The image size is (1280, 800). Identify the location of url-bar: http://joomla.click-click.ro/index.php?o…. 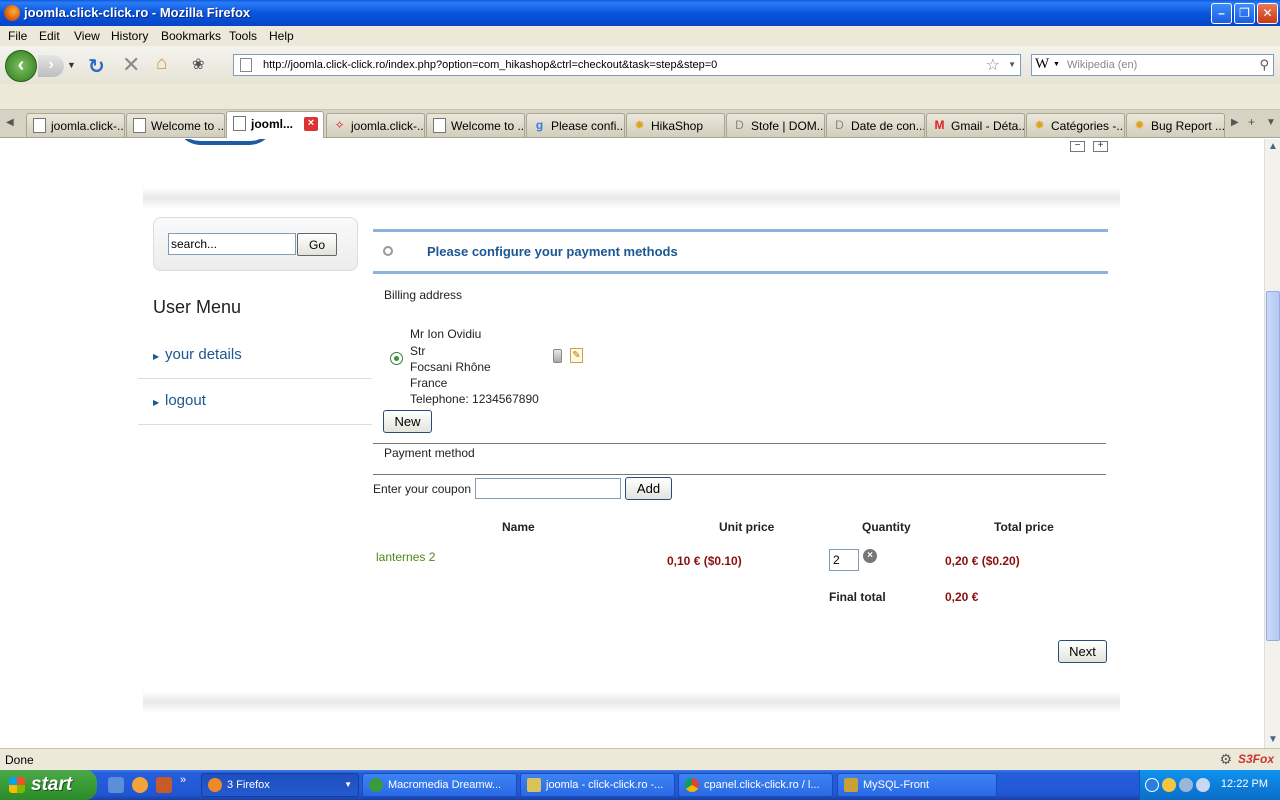
(627, 65).